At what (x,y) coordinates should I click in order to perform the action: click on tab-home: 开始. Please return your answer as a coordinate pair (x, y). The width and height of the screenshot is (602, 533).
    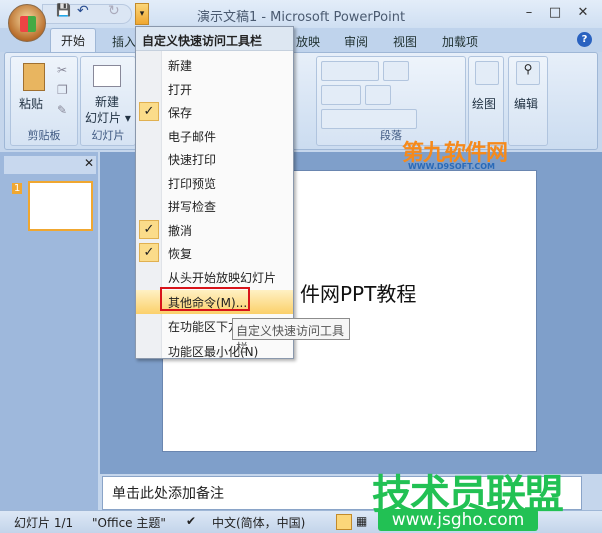
    Looking at the image, I should click on (73, 40).